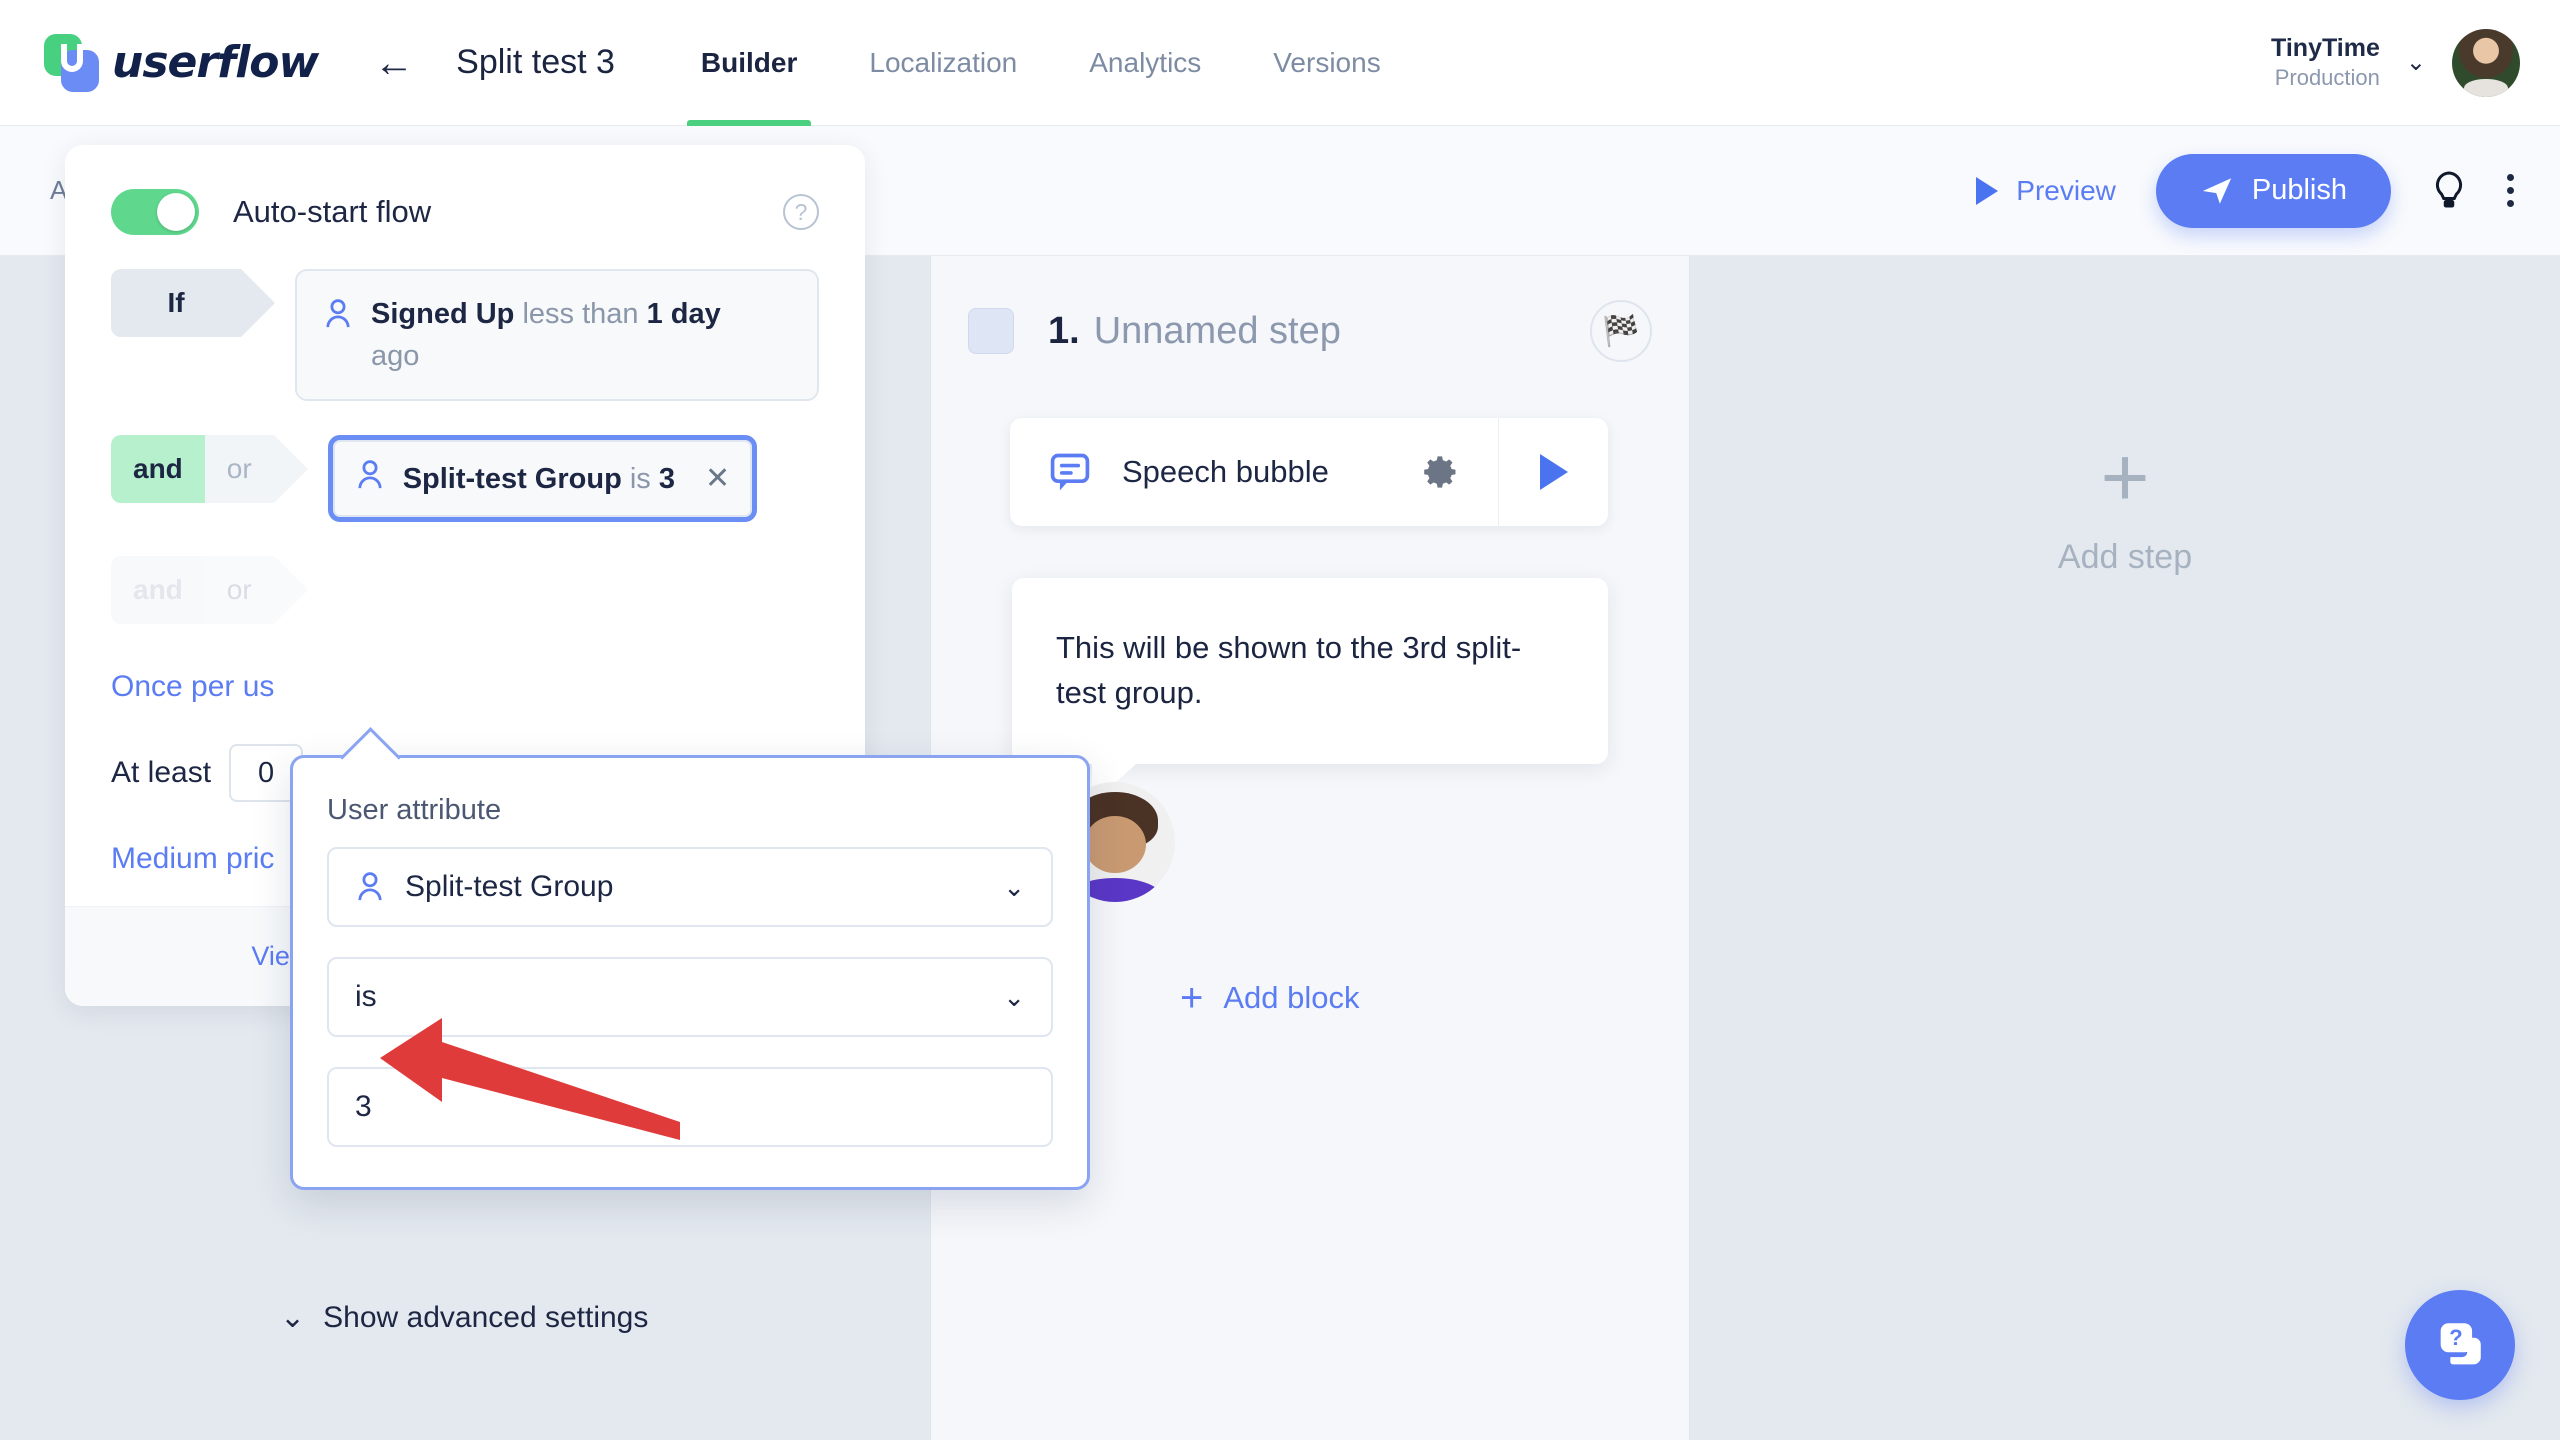  I want to click on step-header: 1. Unnamed step 🏁, so click(1310, 331).